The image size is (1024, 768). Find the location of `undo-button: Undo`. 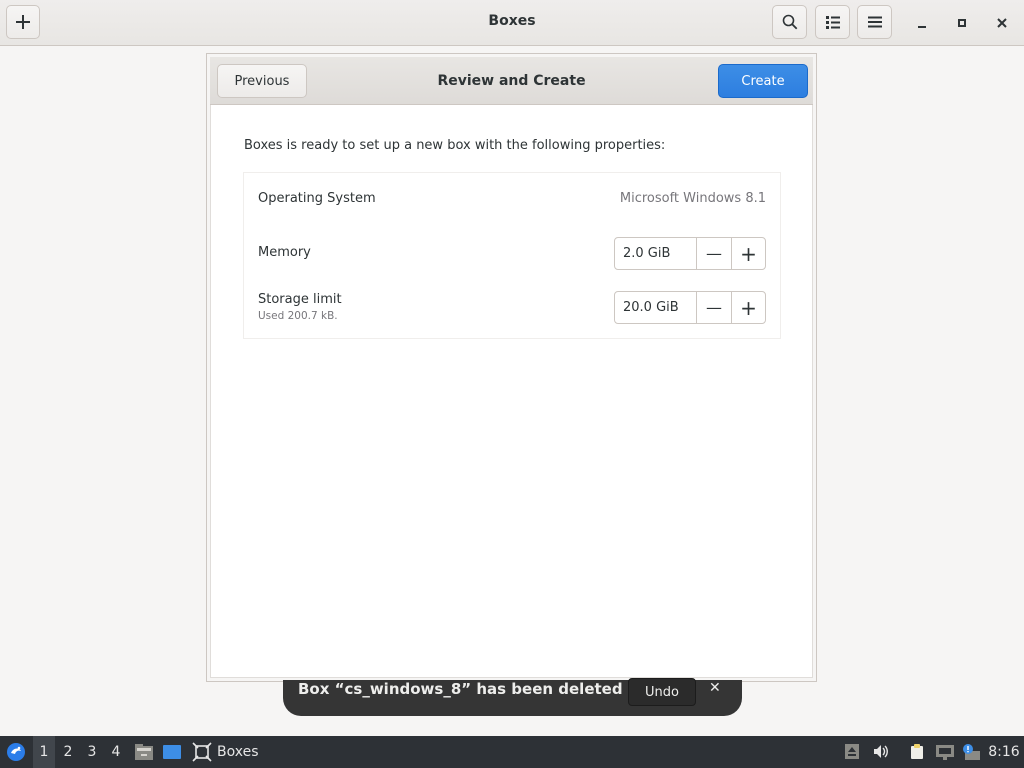

undo-button: Undo is located at coordinates (662, 692).